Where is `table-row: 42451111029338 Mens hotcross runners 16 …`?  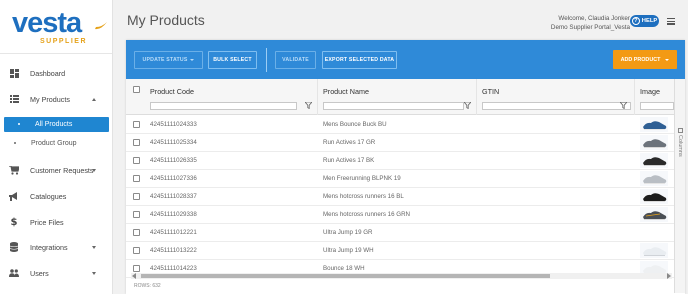 table-row: 42451111029338 Mens hotcross runners 16 … is located at coordinates (400, 215).